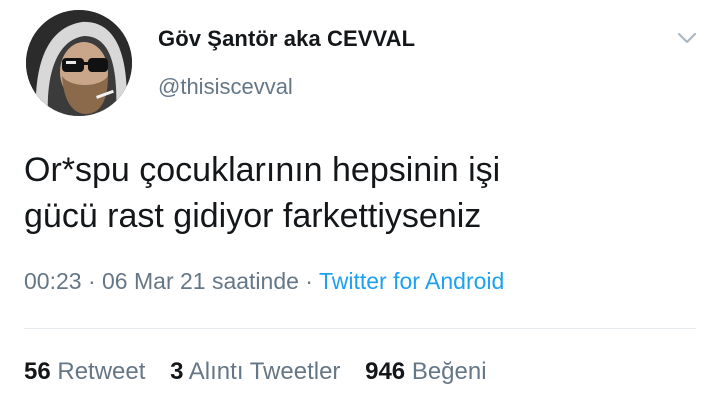 This screenshot has height=405, width=720. I want to click on quotes-count: 3, so click(177, 371).